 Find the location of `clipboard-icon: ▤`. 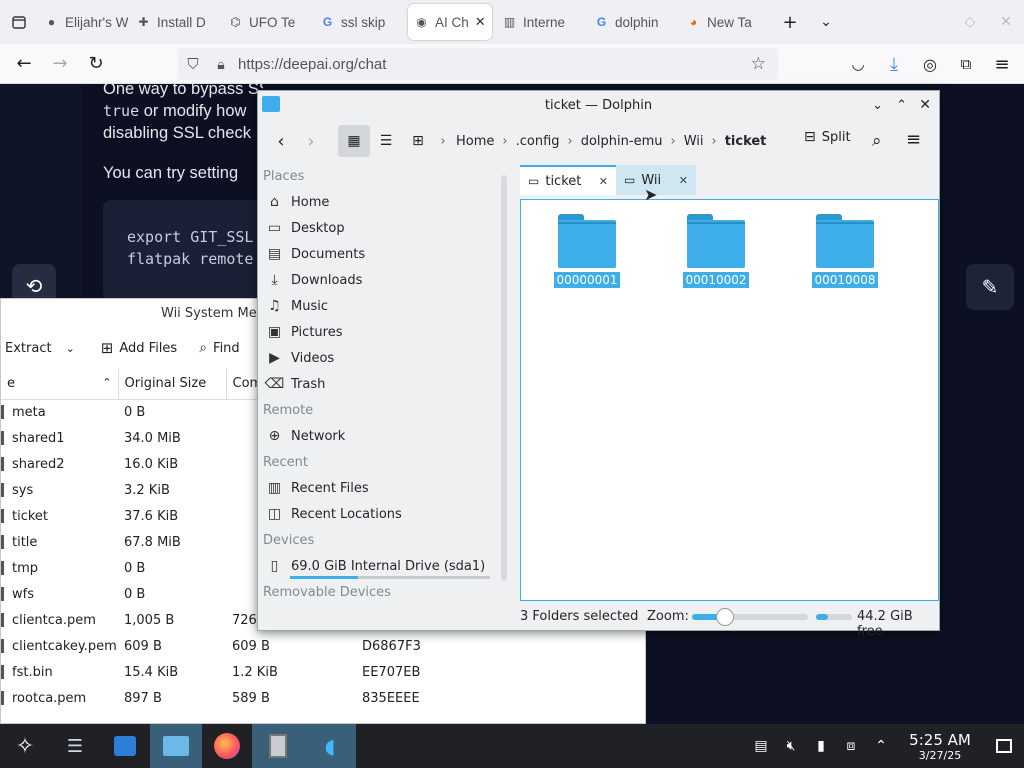

clipboard-icon: ▤ is located at coordinates (761, 746).